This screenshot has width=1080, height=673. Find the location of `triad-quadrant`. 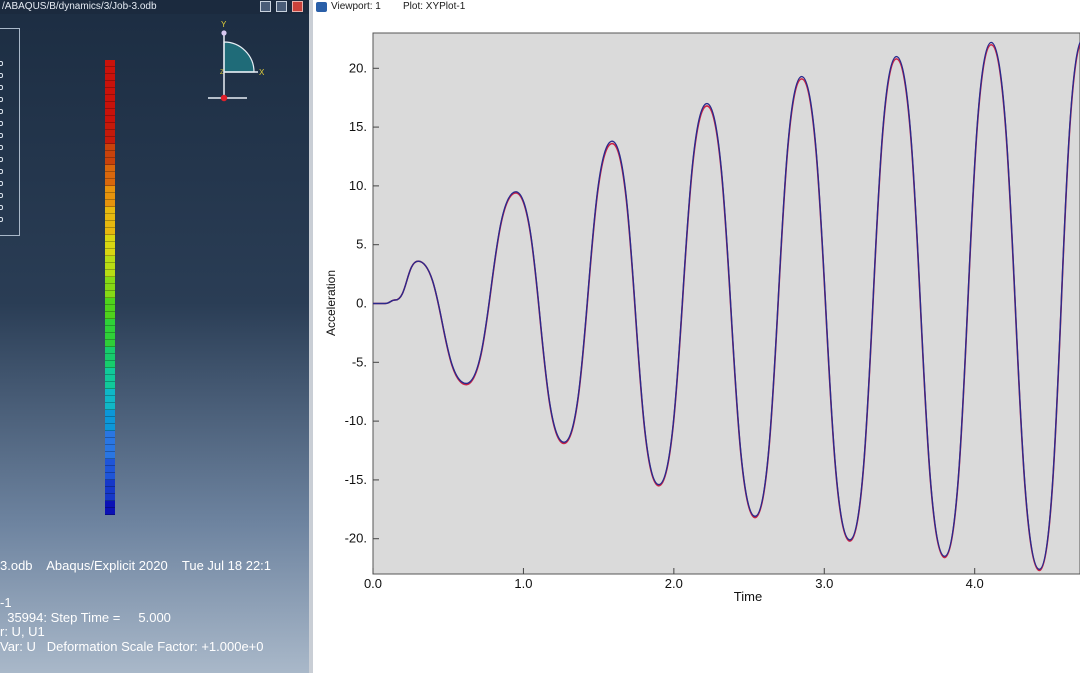

triad-quadrant is located at coordinates (239, 57).